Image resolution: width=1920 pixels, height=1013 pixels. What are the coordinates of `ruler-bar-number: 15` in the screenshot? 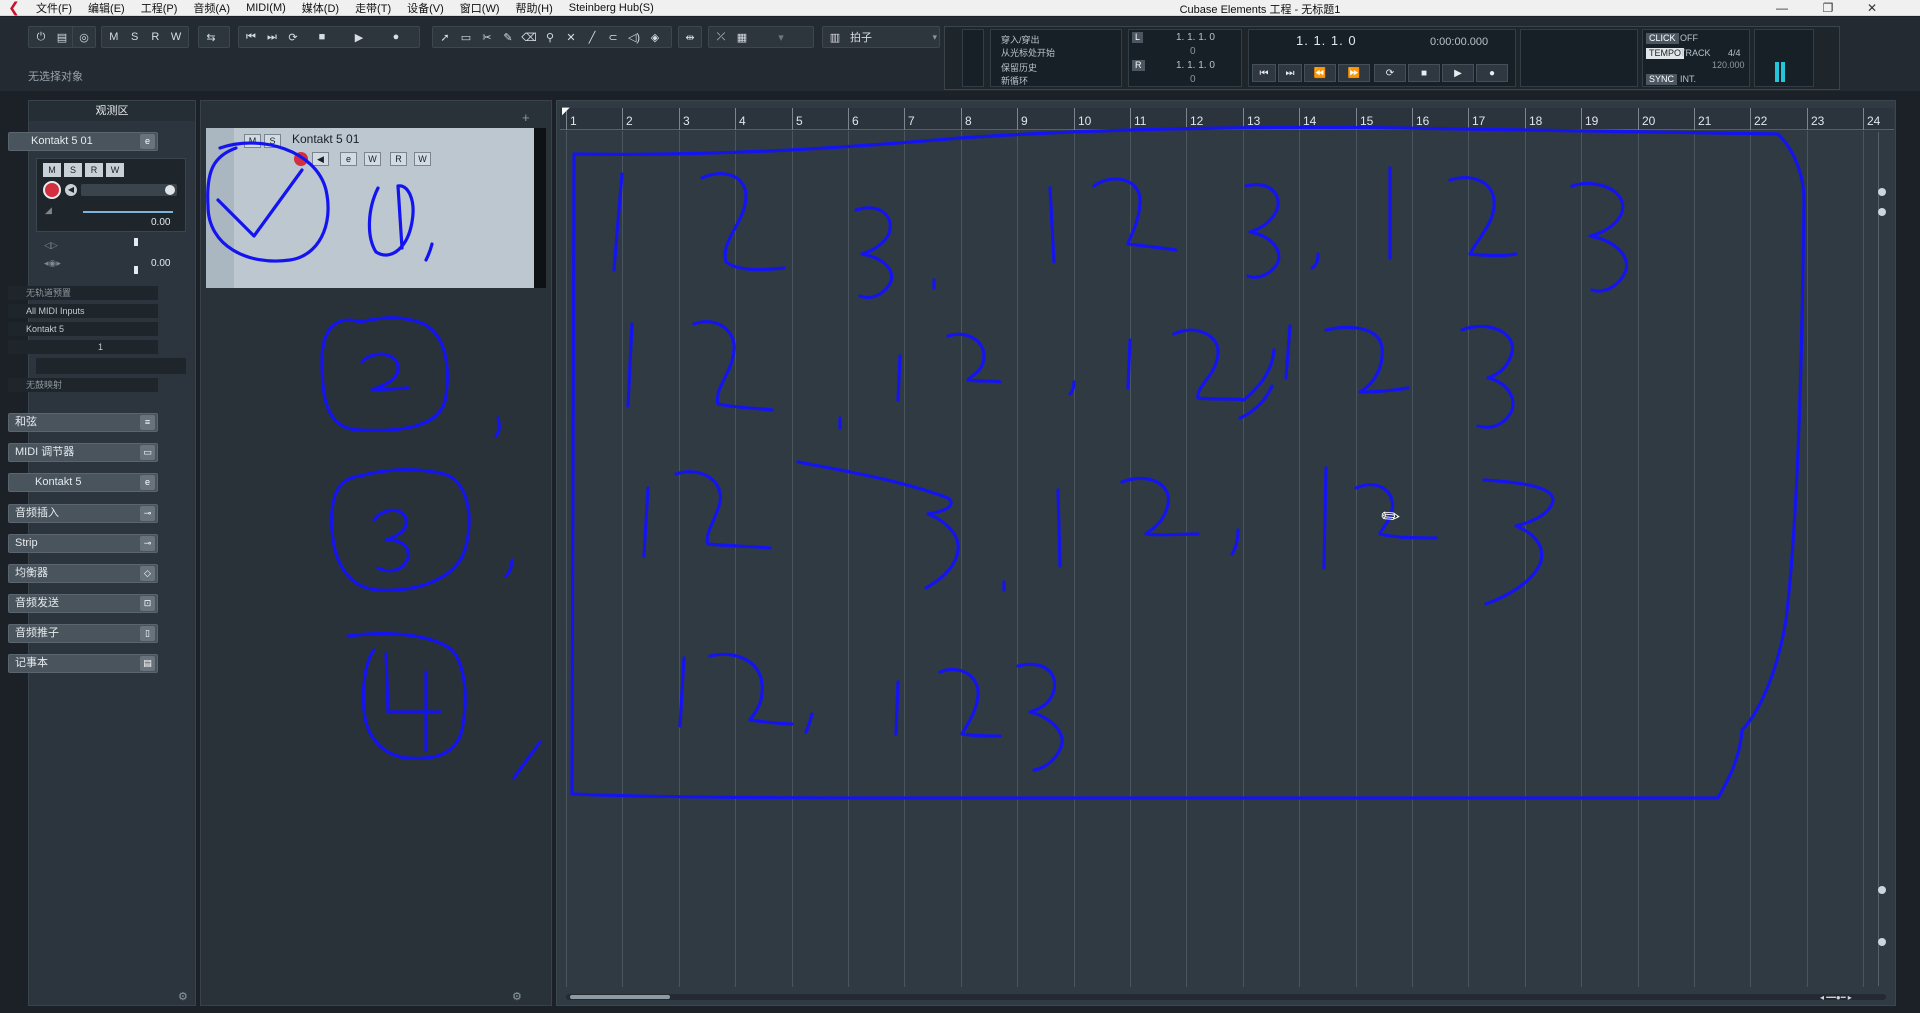 It's located at (1366, 121).